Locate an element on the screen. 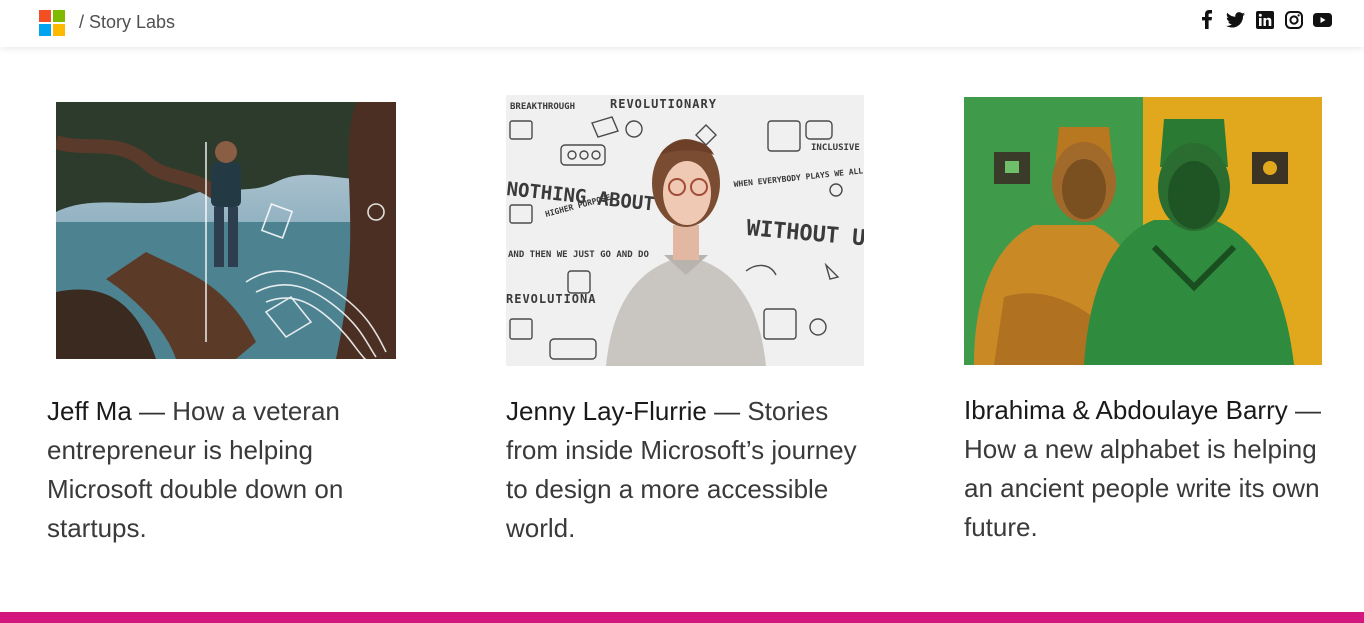 The image size is (1364, 623). microsoft-logo is located at coordinates (52, 23).